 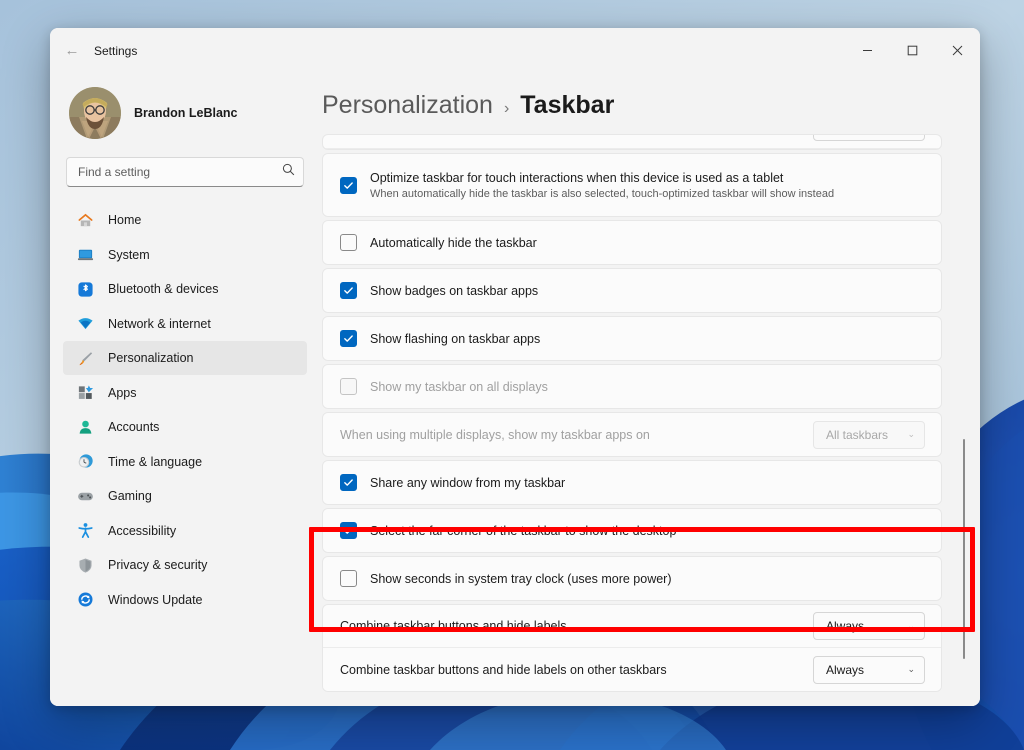 I want to click on row-label: Automatically hide the taskbar, so click(x=453, y=242).